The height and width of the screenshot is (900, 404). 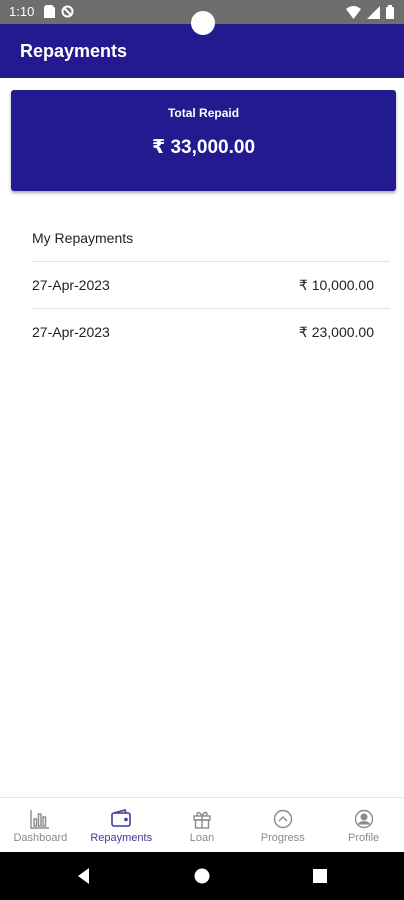 I want to click on back-icon, so click(x=84, y=876).